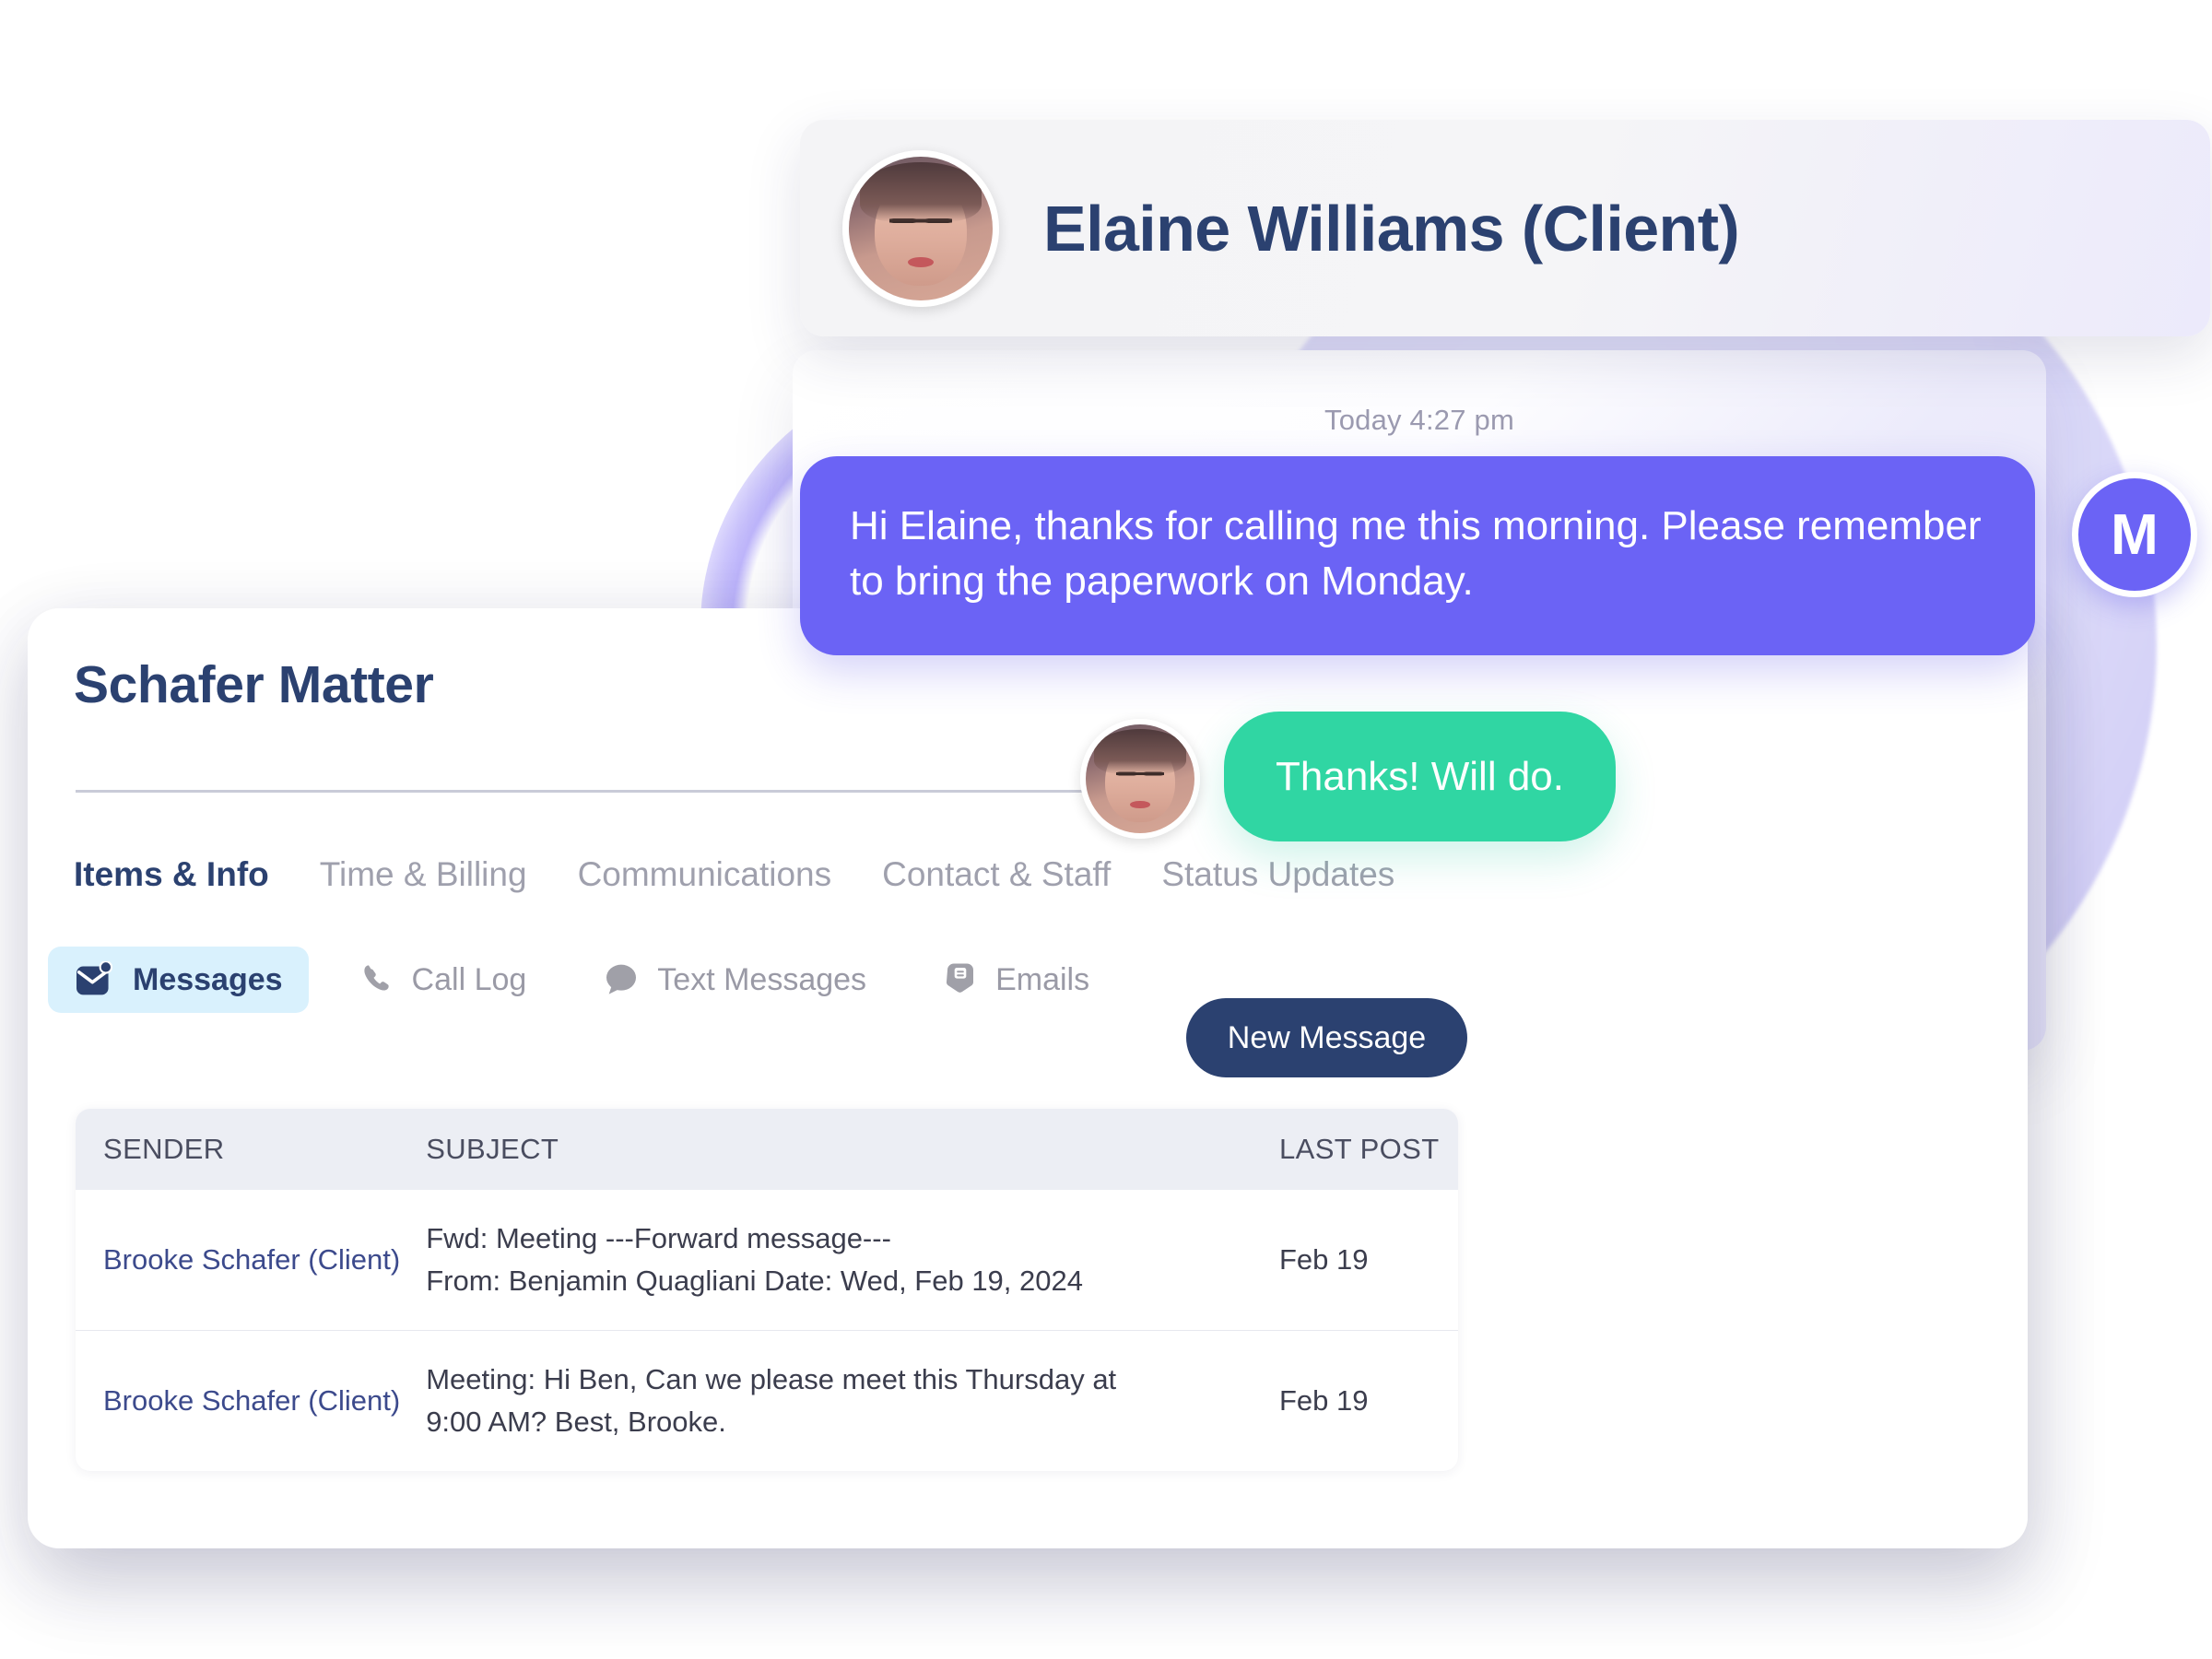  Describe the element at coordinates (1277, 874) in the screenshot. I see `tab-status-updates: Status Updates` at that location.